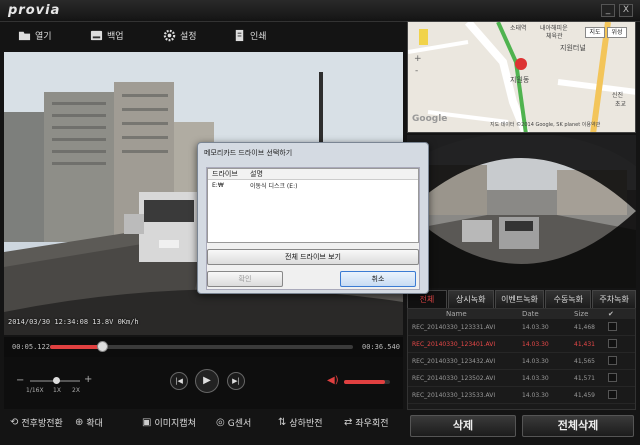 The image size is (640, 445). I want to click on app-logo: provia, so click(34, 10).